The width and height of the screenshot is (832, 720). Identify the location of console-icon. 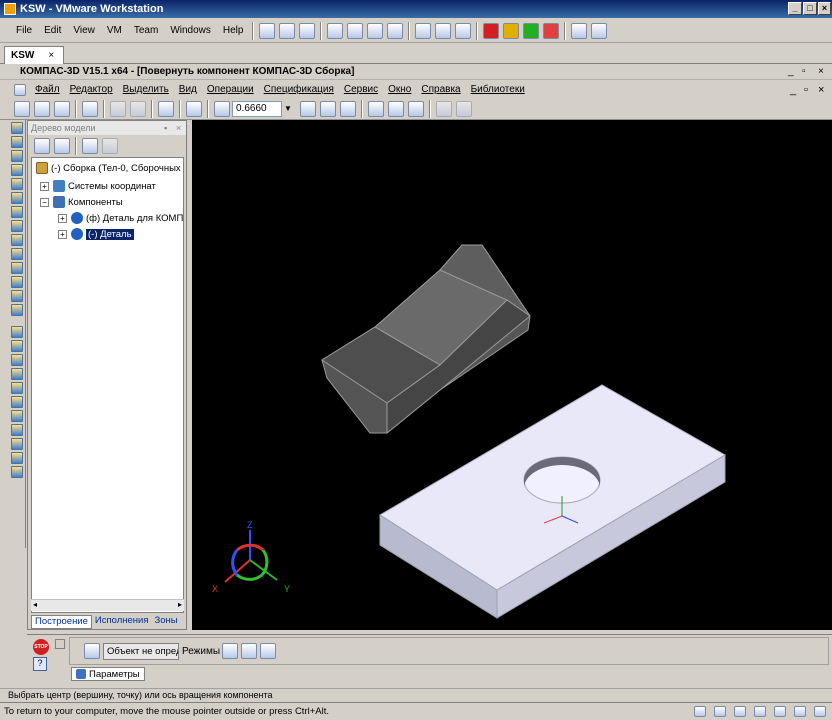
(443, 30).